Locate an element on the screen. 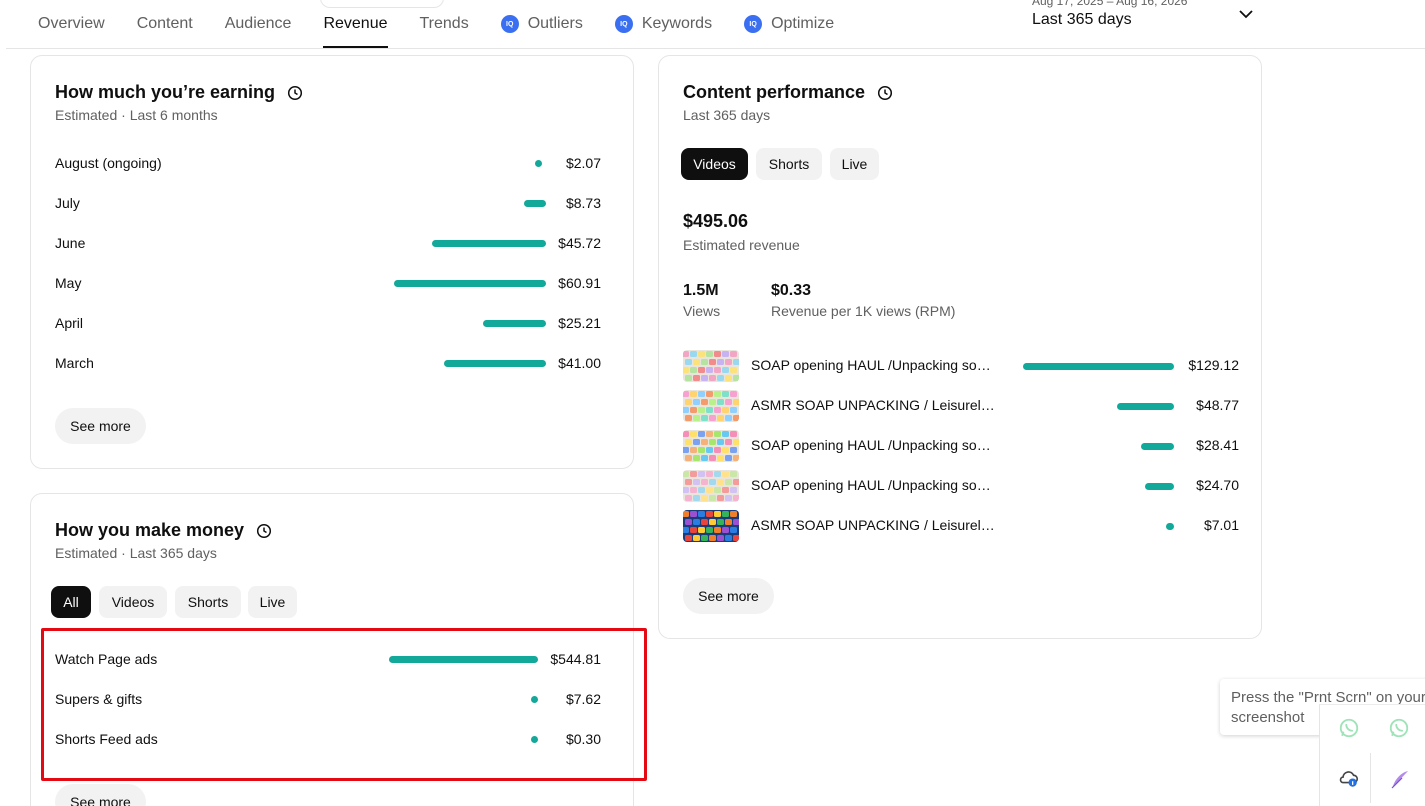  earning-row: July $8.73 is located at coordinates (328, 203).